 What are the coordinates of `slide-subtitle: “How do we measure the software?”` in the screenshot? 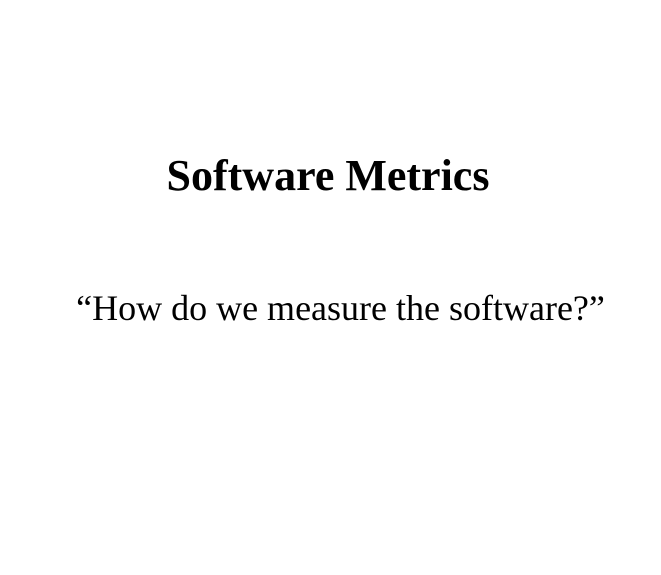 It's located at (340, 308).